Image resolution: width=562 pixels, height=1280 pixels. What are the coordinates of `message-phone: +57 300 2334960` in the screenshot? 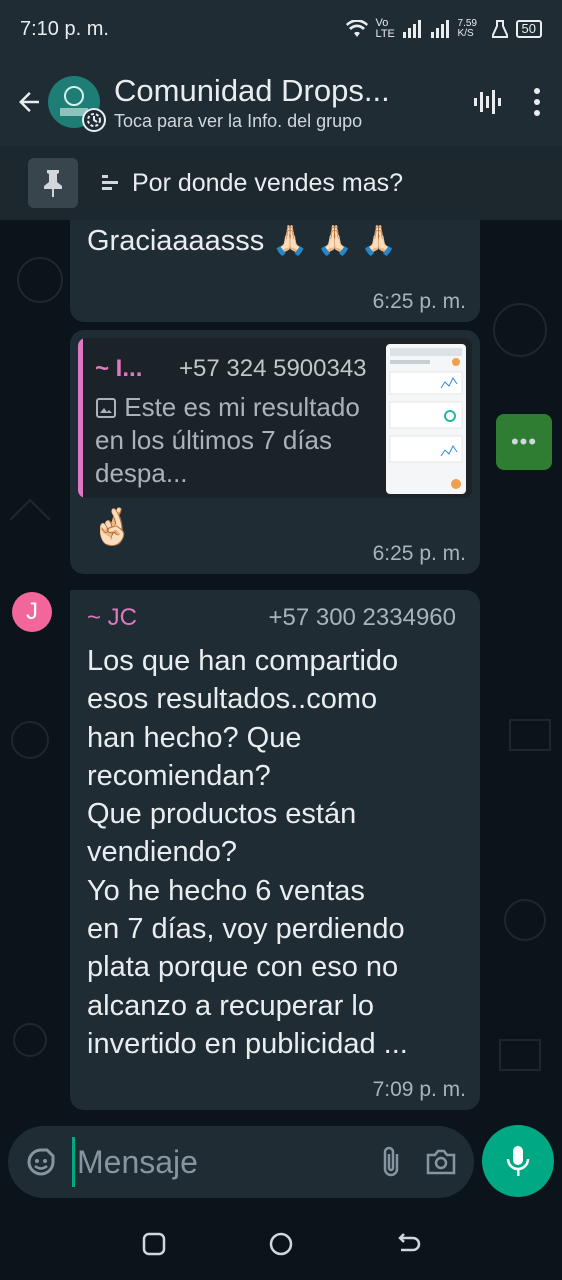 It's located at (362, 618).